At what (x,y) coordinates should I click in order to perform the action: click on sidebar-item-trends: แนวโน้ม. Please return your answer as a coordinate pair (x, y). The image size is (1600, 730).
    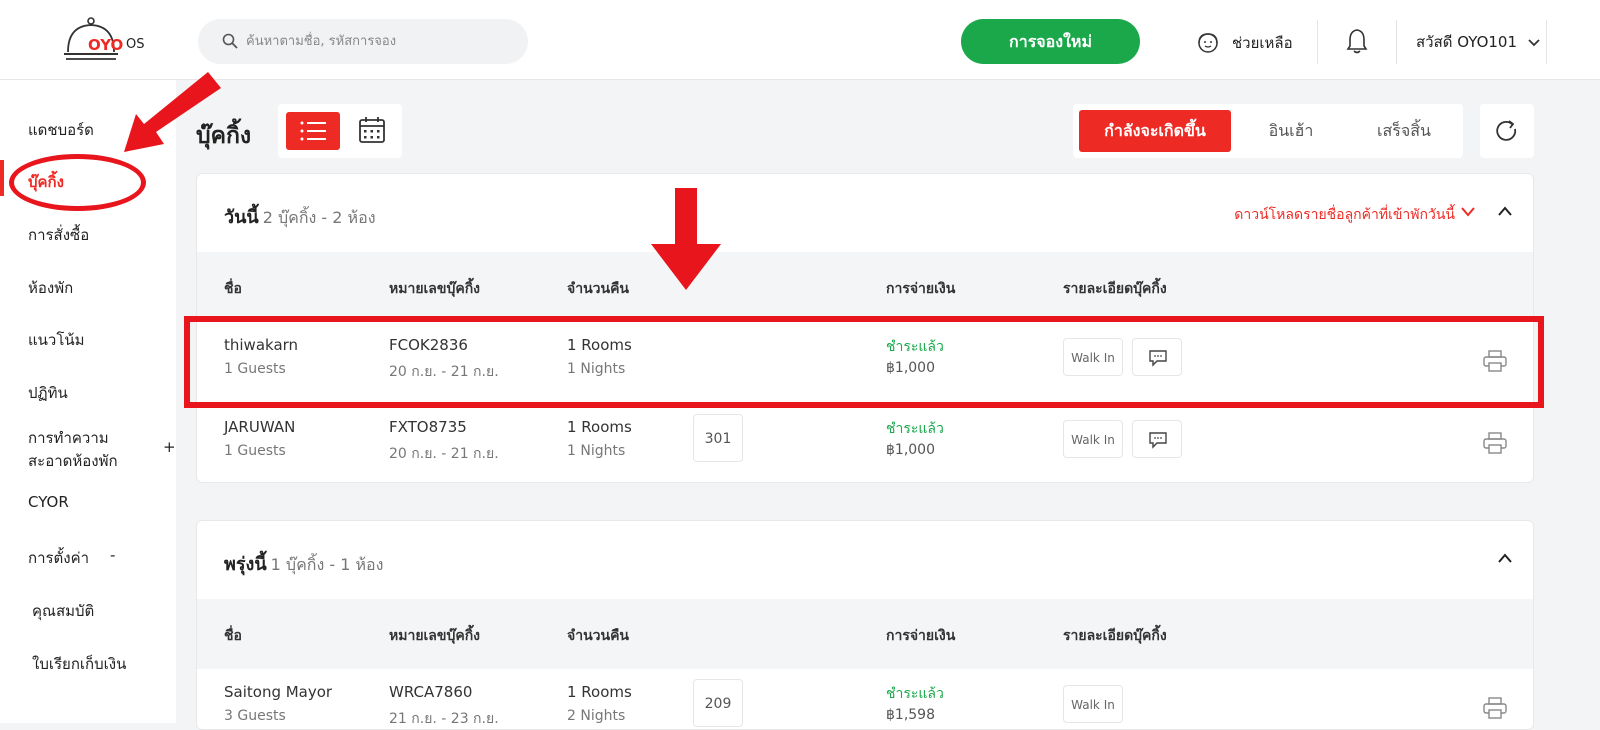
    Looking at the image, I should click on (56, 340).